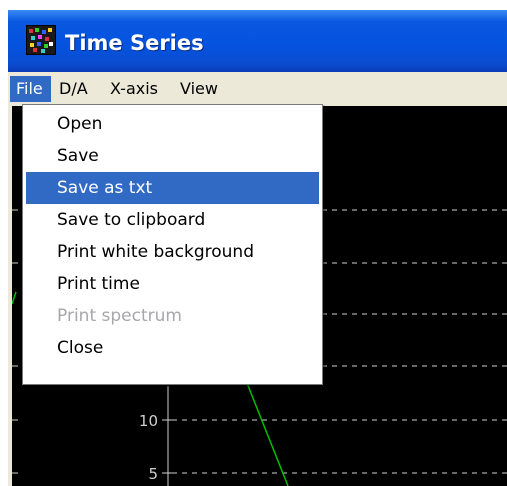 The width and height of the screenshot is (507, 486). What do you see at coordinates (14, 298) in the screenshot?
I see `signal-trace-left` at bounding box center [14, 298].